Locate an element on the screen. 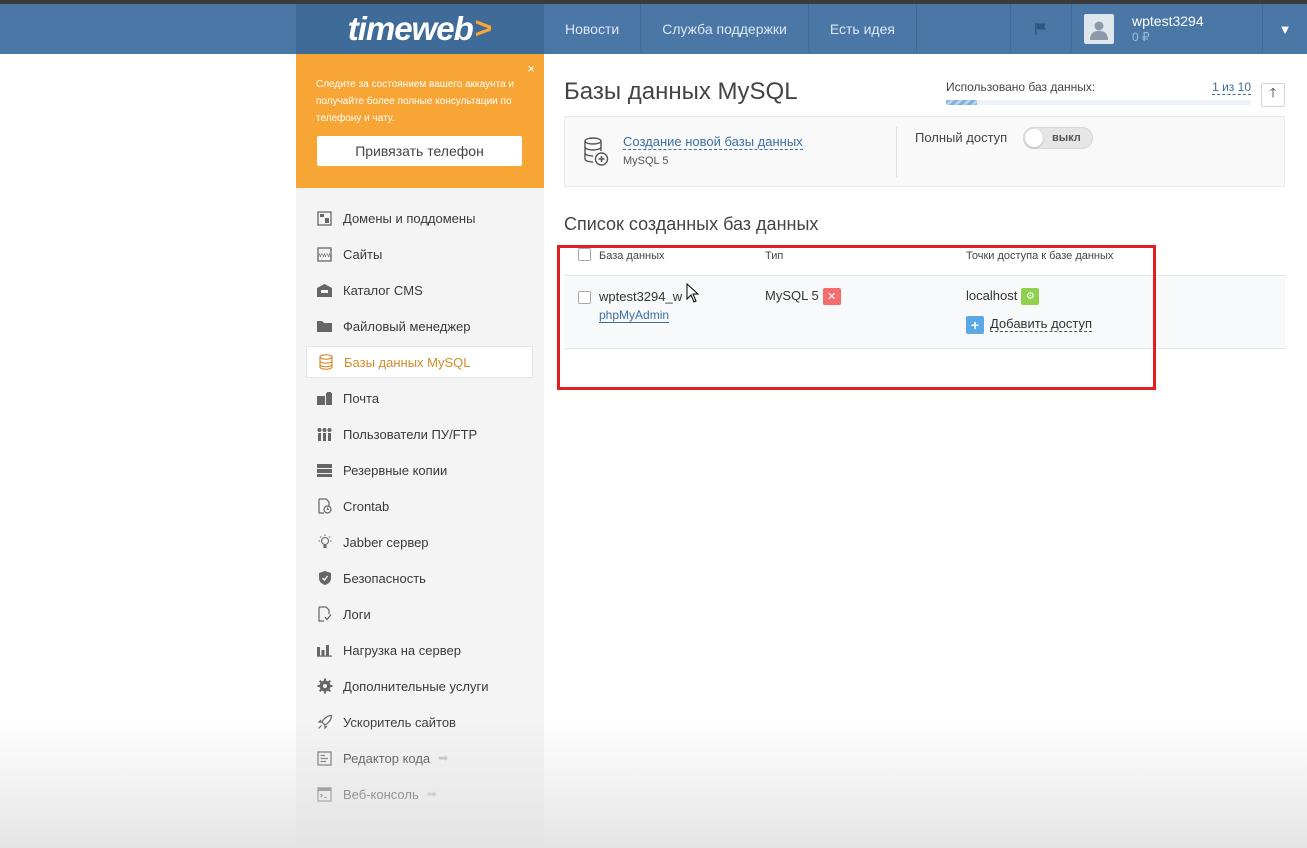 The height and width of the screenshot is (848, 1307). mouse-cursor-icon is located at coordinates (693, 293).